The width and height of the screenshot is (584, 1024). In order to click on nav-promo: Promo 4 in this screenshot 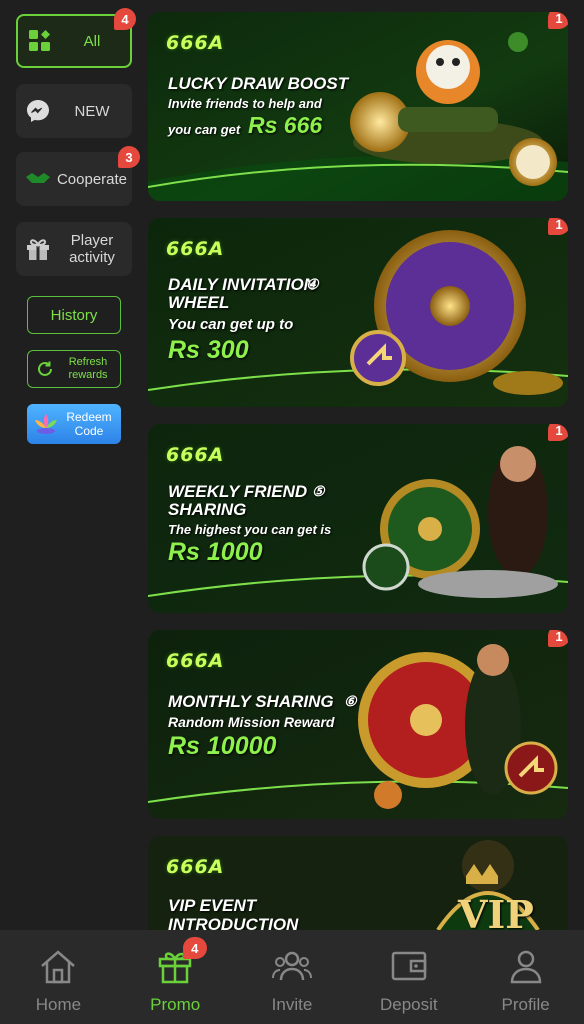, I will do `click(175, 977)`.